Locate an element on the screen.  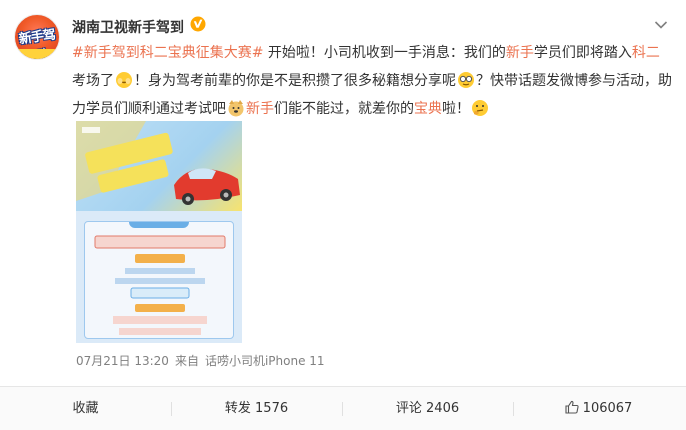
action-bar: 收藏 转发 1576 评论 2406 106067 is located at coordinates (343, 408).